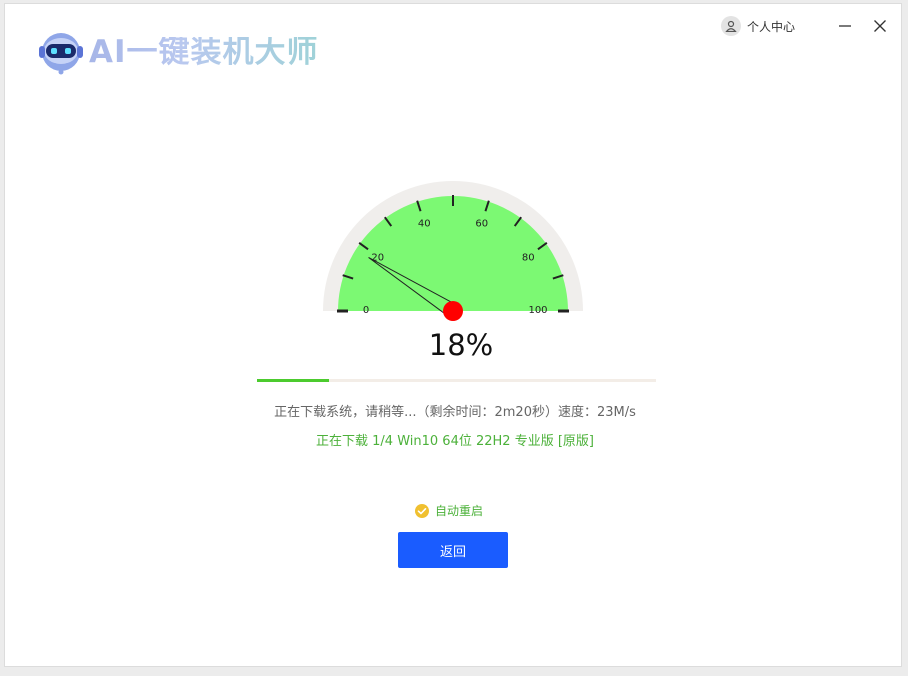 This screenshot has width=908, height=676. Describe the element at coordinates (455, 441) in the screenshot. I see `download-item-text: 正在下载 1/4 Win10 64位 22H2 专业版 [原版]` at that location.